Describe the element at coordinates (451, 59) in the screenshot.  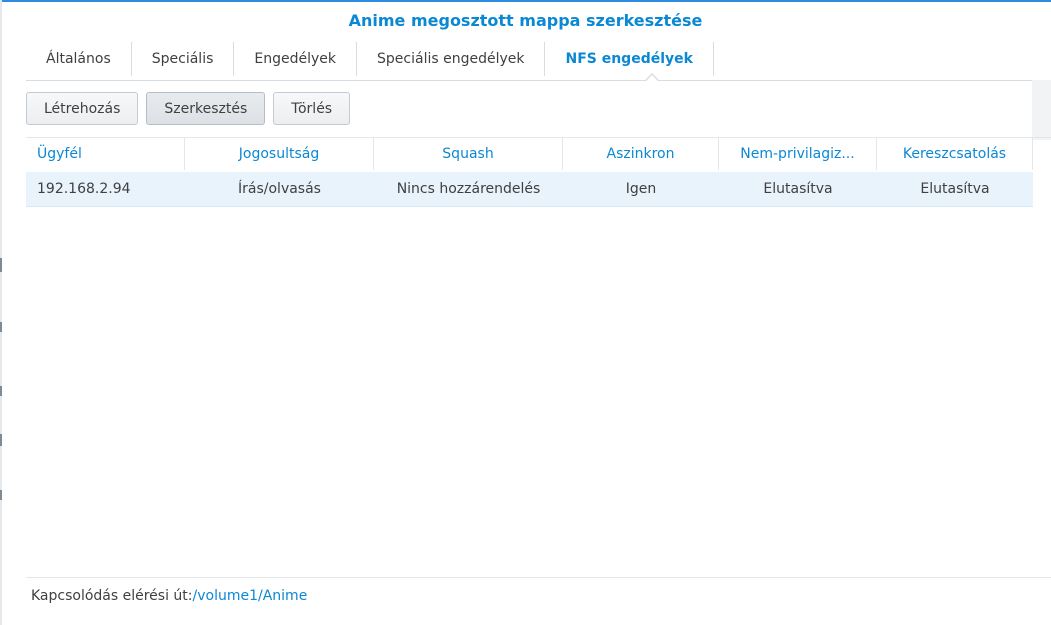
I see `tab-advanced-permissions: Speciális engedélyek` at that location.